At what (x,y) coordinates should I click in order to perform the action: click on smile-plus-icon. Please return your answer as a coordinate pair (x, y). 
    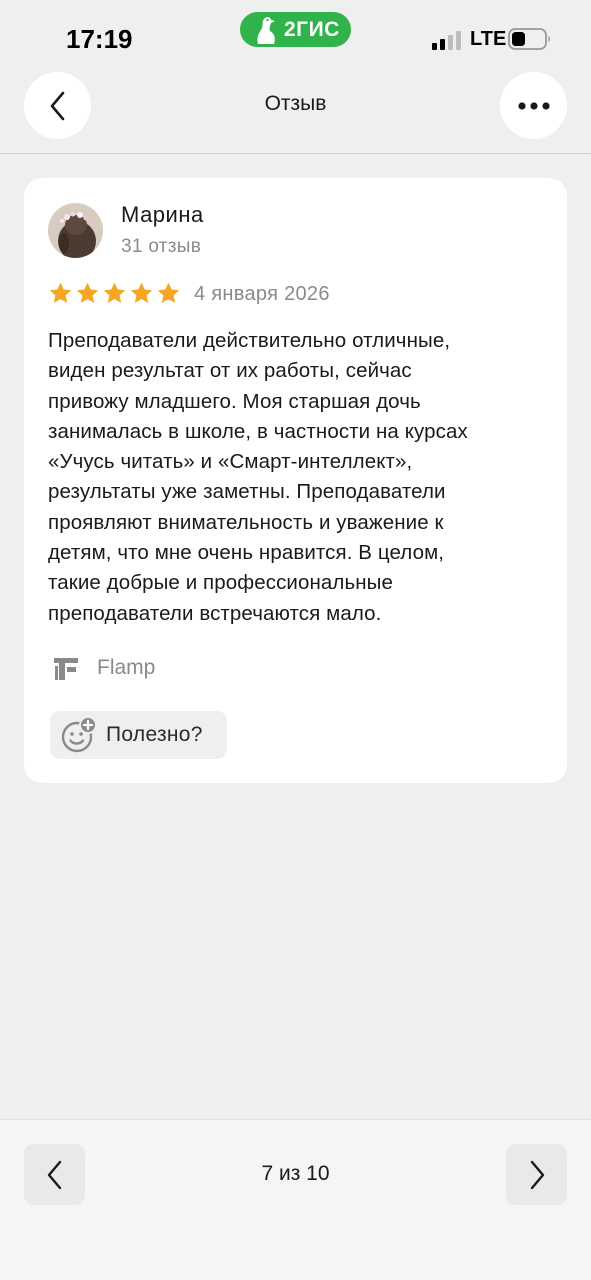
    Looking at the image, I should click on (79, 734).